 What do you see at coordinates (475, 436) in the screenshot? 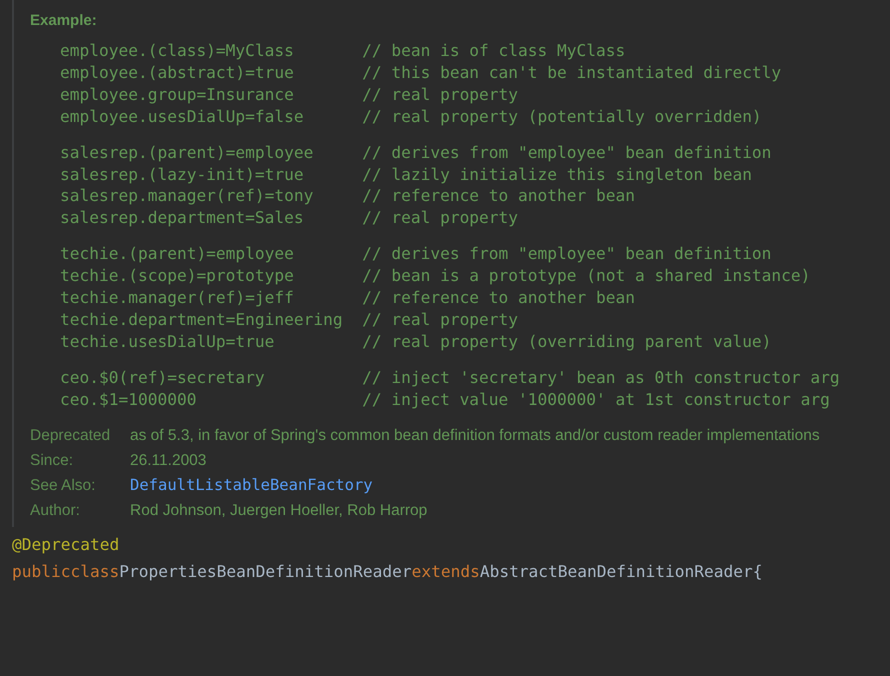
I see `tag-value: as of 5.3, in favor of Spring's common bean definition formats and/or custom reader implementations` at bounding box center [475, 436].